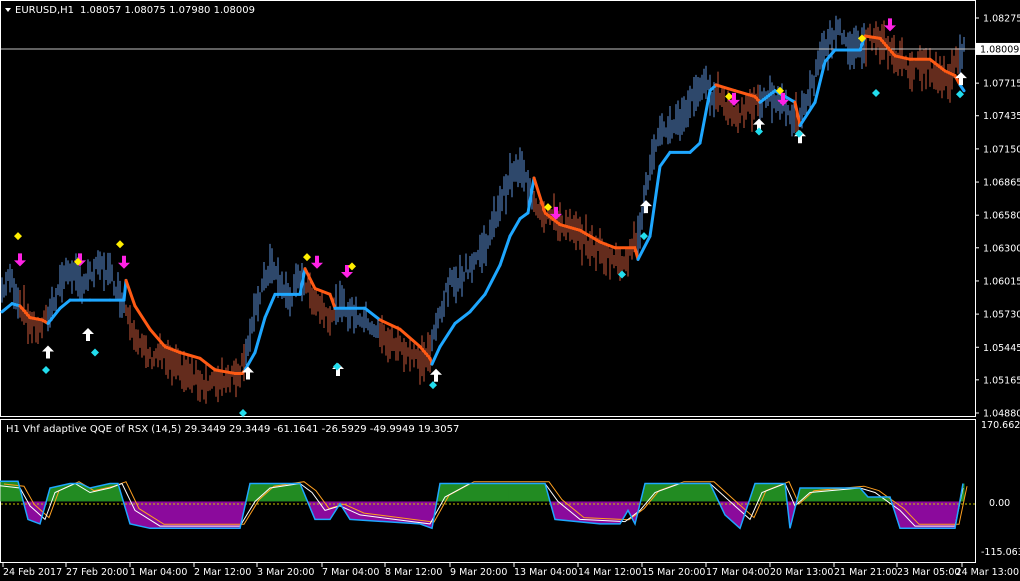  I want to click on time-tick-label: 21 Mar 21:00, so click(865, 572).